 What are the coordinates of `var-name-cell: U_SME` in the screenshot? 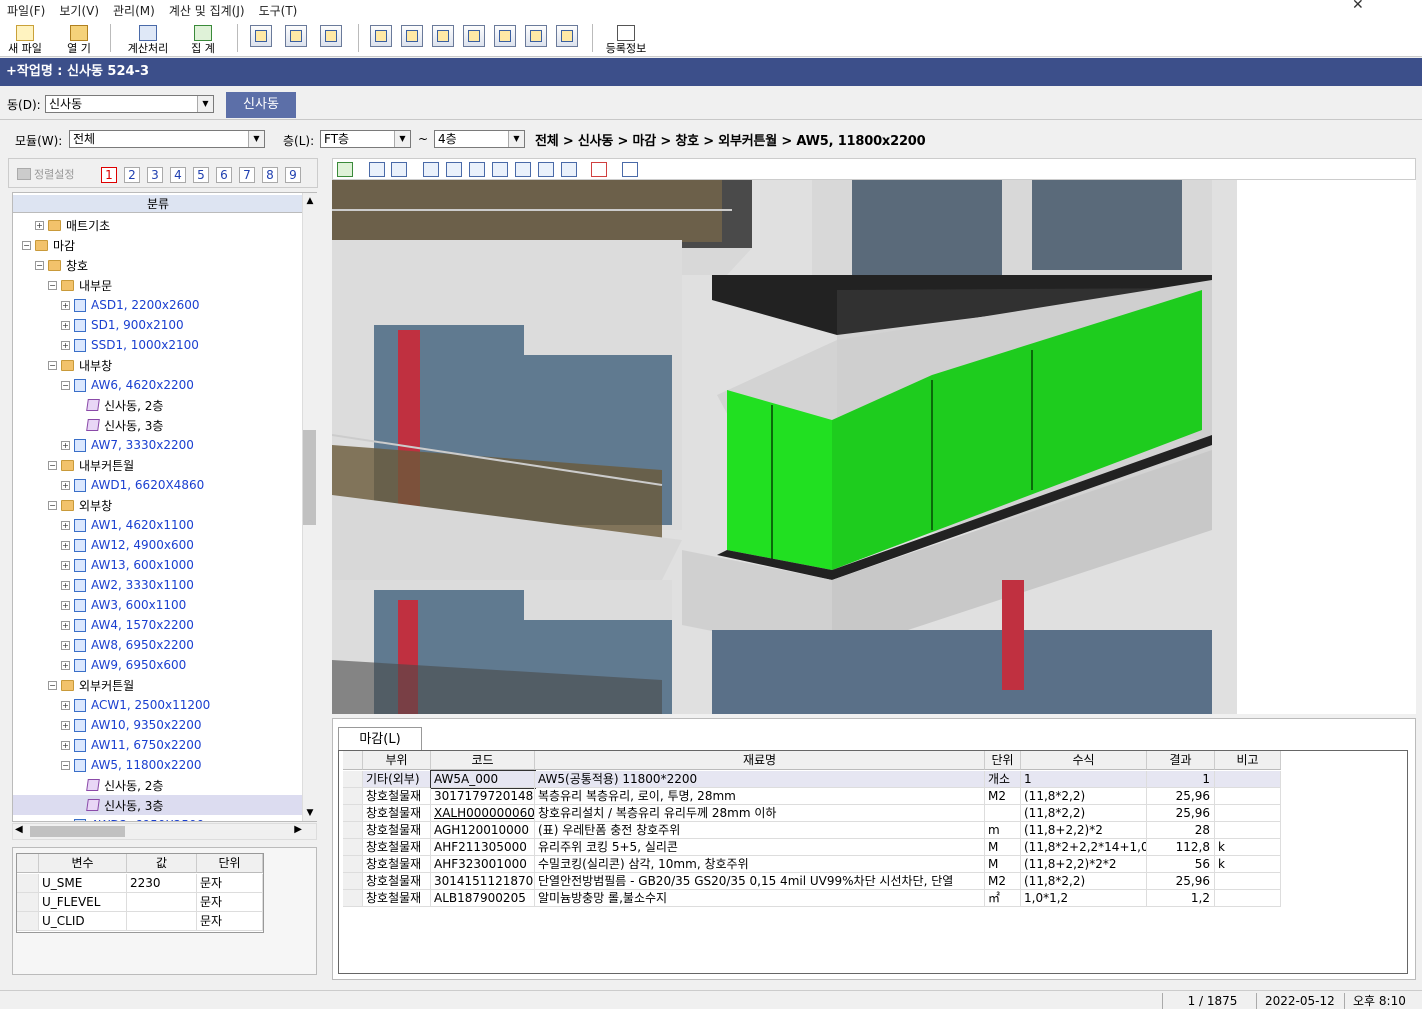 It's located at (83, 883).